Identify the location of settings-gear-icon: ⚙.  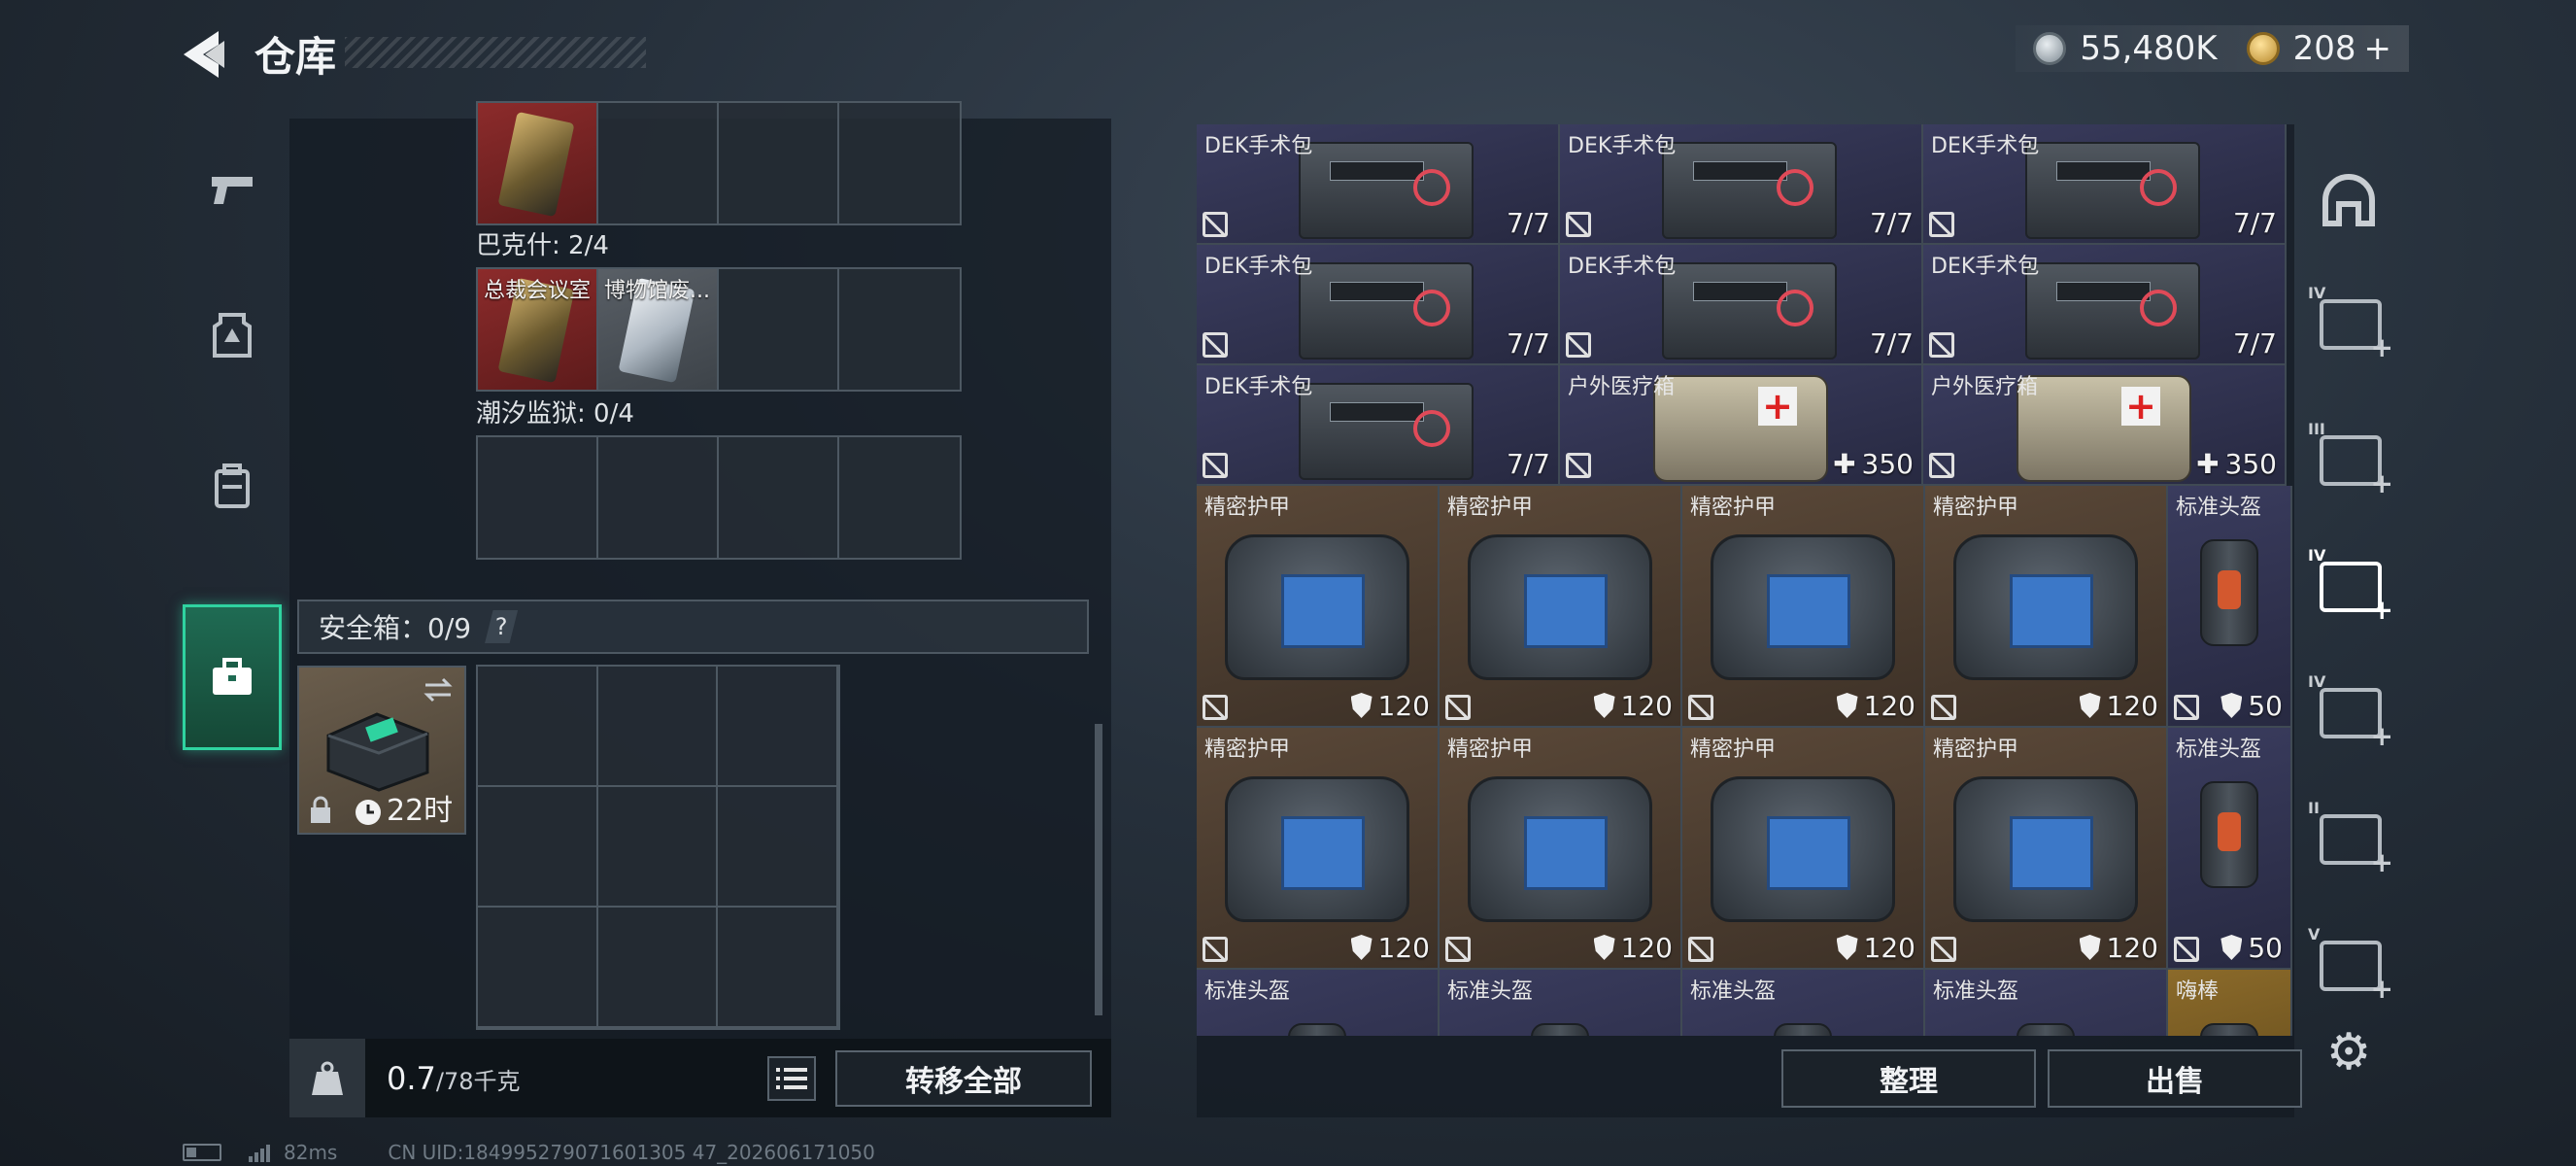
(2349, 1052).